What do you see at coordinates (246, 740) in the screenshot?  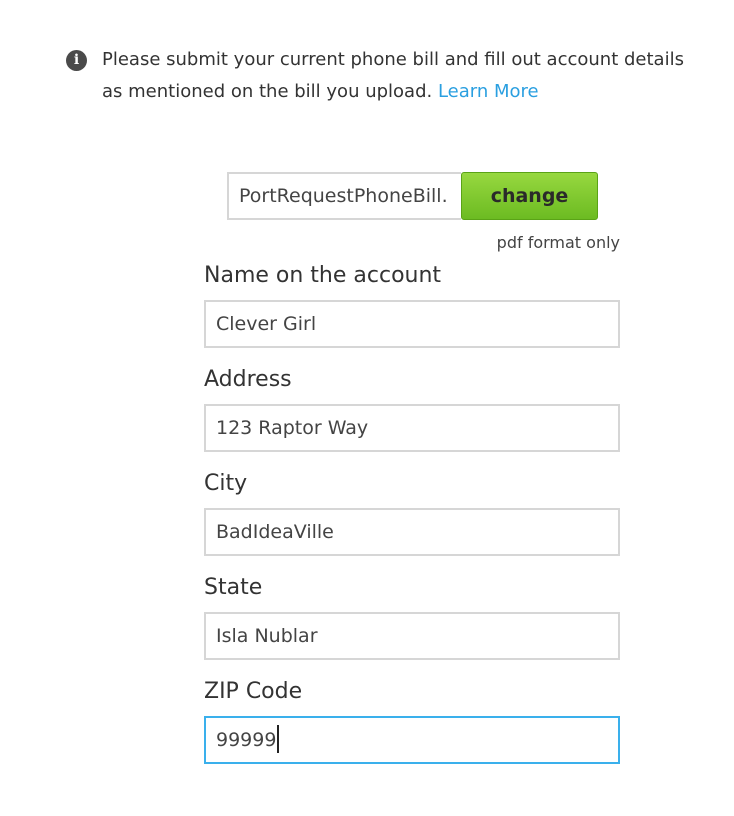 I see `zip-value: 99999` at bounding box center [246, 740].